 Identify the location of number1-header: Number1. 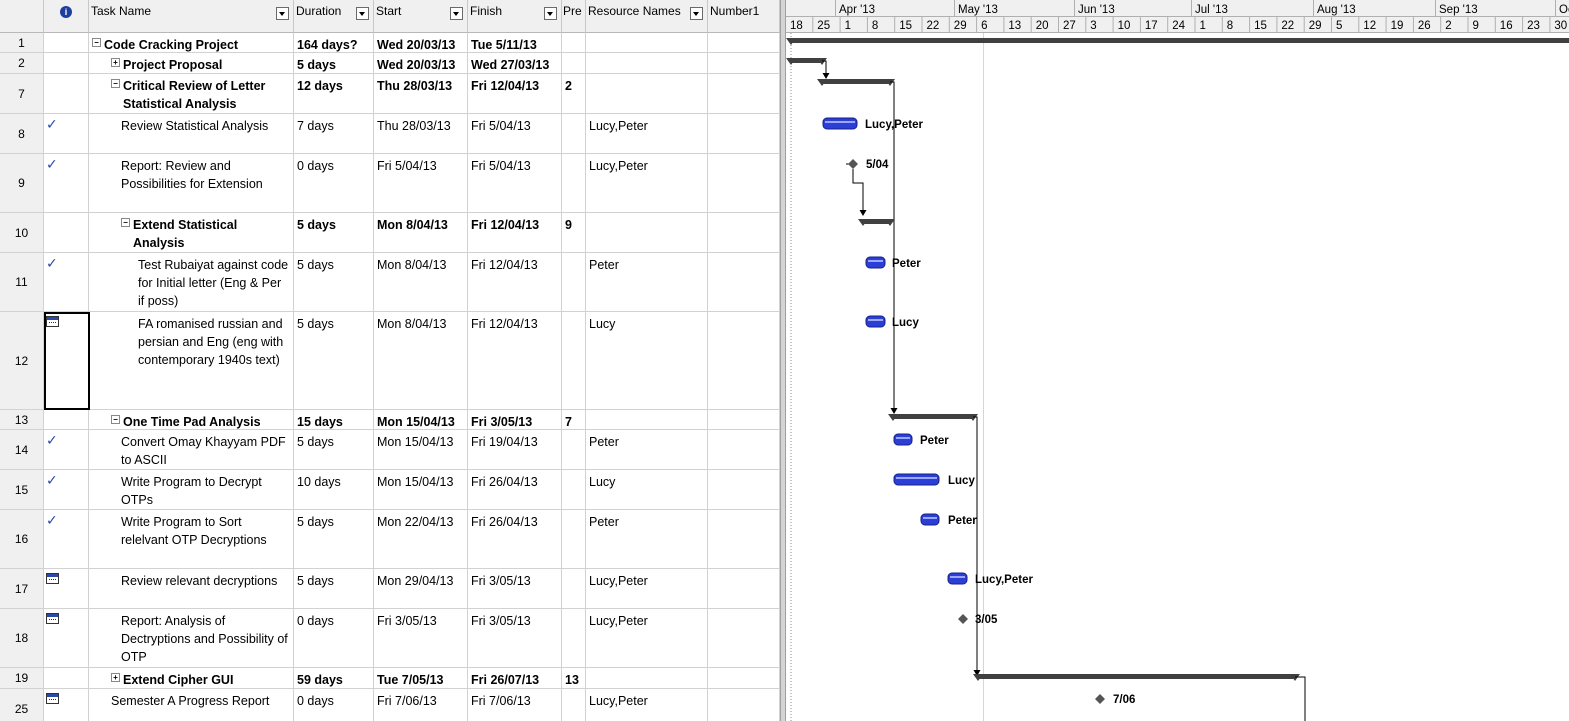
(744, 16).